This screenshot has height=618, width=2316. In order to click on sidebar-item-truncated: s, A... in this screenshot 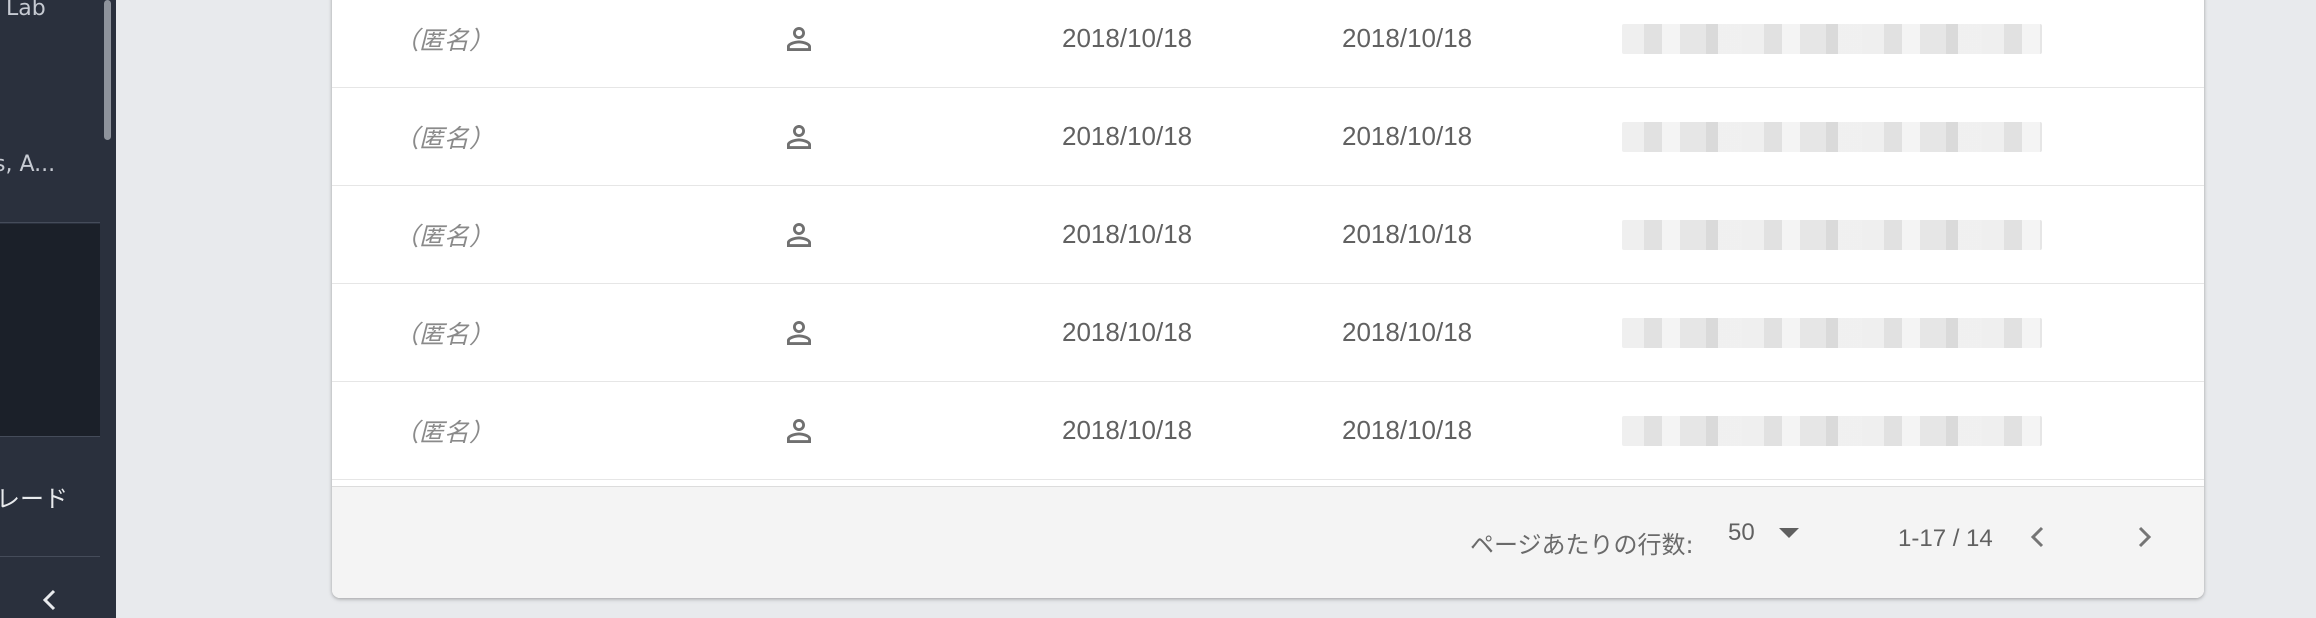, I will do `click(27, 164)`.